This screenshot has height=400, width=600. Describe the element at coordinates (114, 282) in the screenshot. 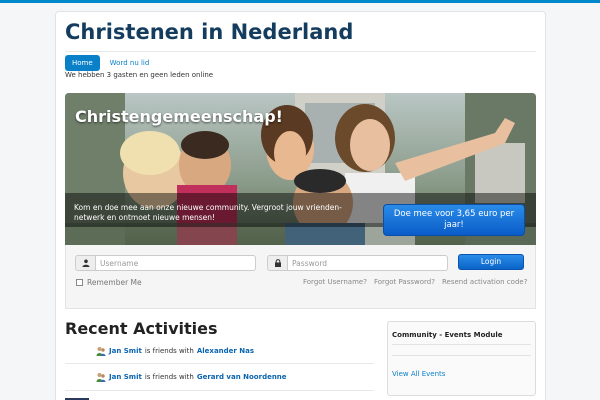

I see `remember-label: Remember Me` at that location.